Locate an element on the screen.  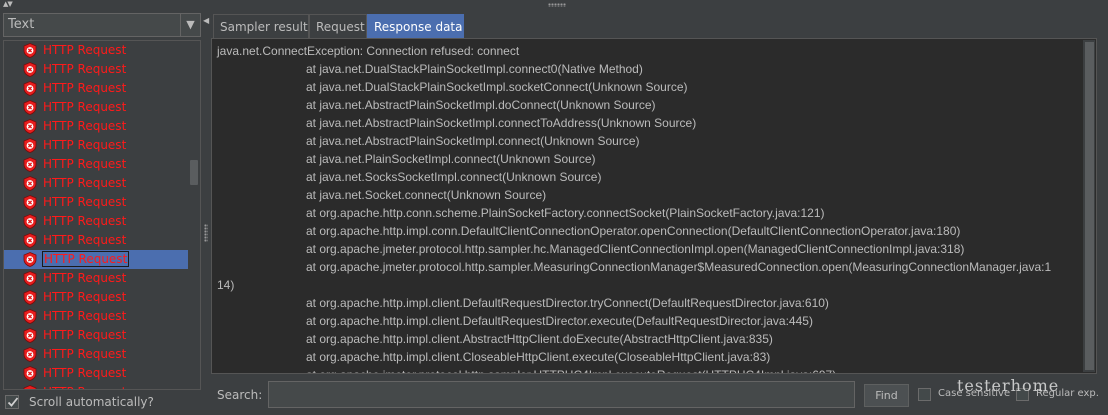
tree-scrollbar is located at coordinates (194, 215).